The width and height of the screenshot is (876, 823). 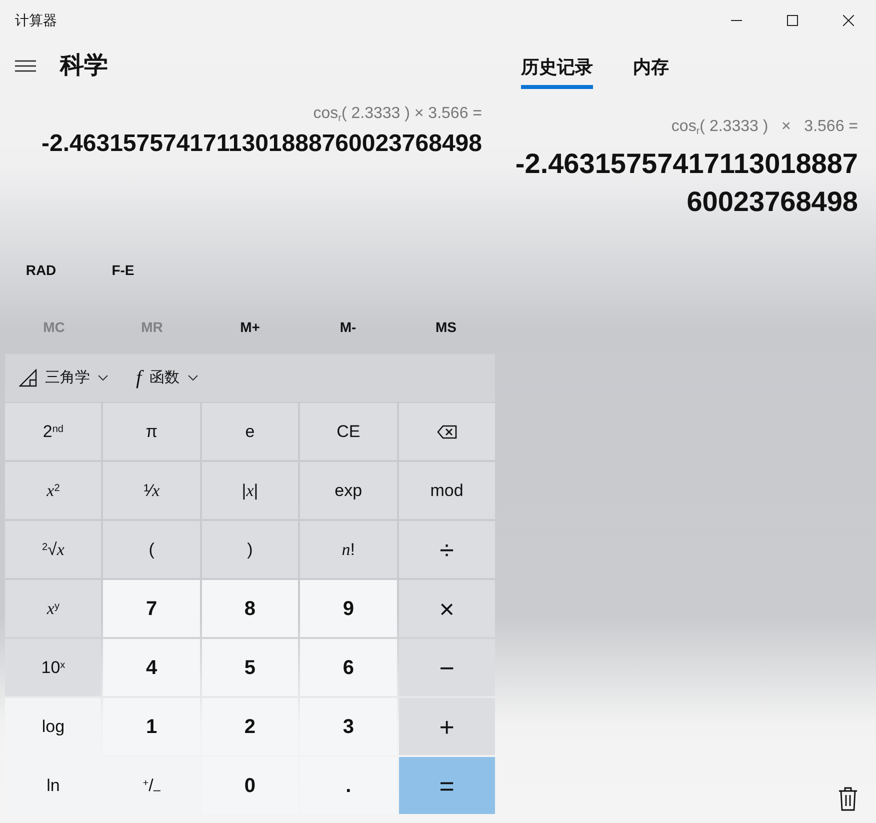 I want to click on function-key: 10$^{x}$, so click(x=53, y=667).